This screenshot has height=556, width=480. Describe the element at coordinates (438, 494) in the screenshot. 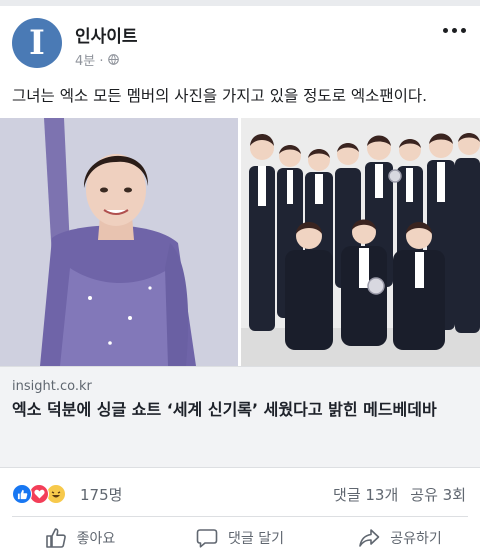

I see `share-count: 공유 3회` at that location.